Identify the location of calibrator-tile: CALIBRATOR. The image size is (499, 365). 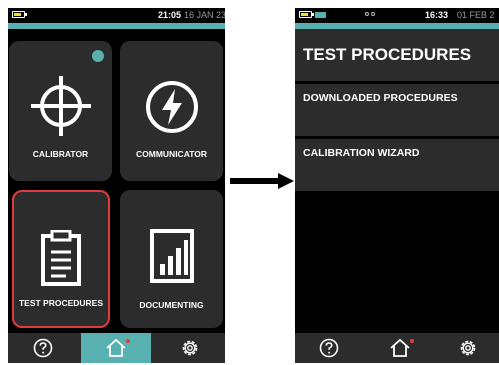
(60, 111).